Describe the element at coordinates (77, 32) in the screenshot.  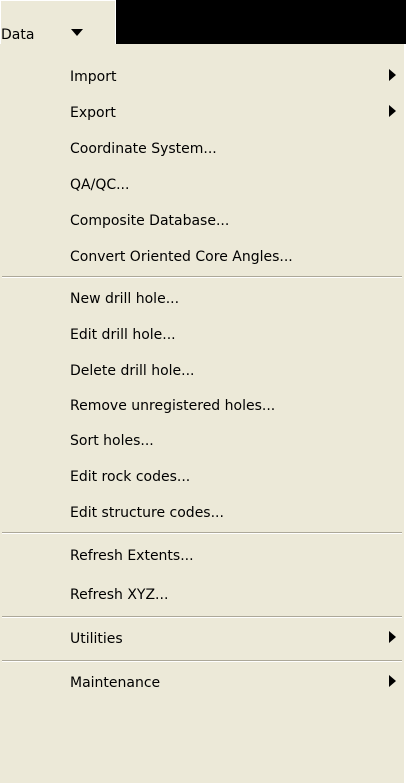
I see `dropdown-arrow-icon` at that location.